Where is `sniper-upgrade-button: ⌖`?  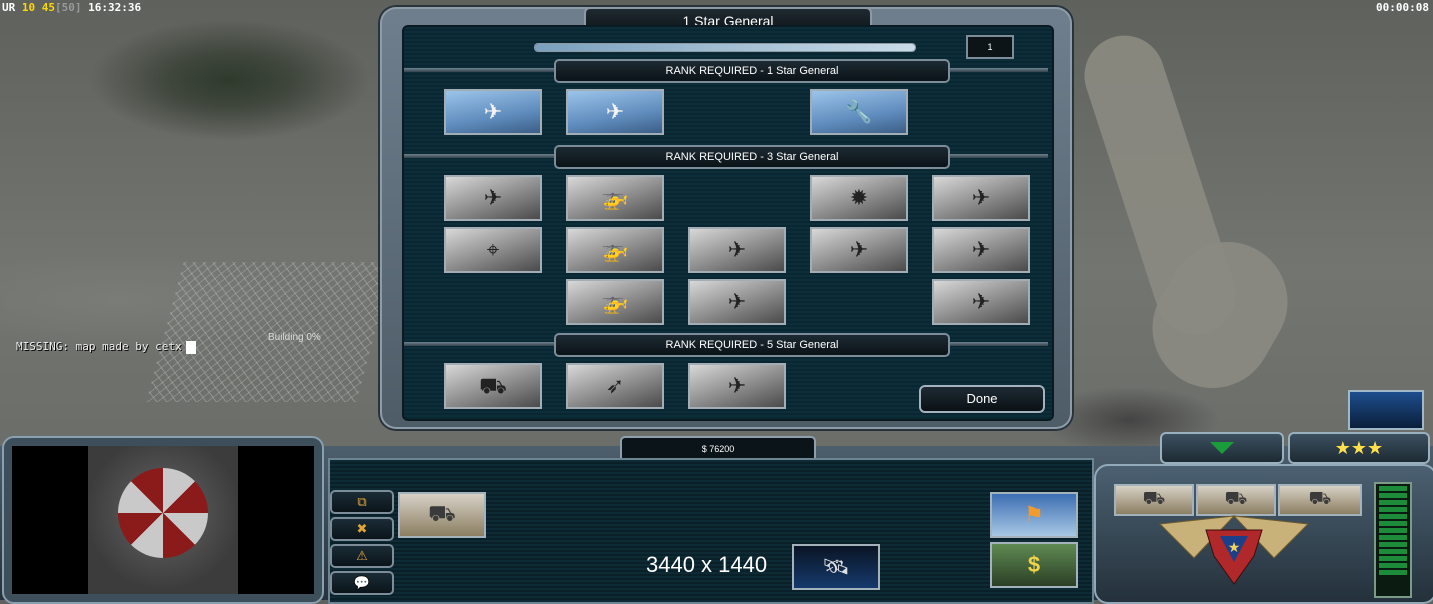 sniper-upgrade-button: ⌖ is located at coordinates (493, 250).